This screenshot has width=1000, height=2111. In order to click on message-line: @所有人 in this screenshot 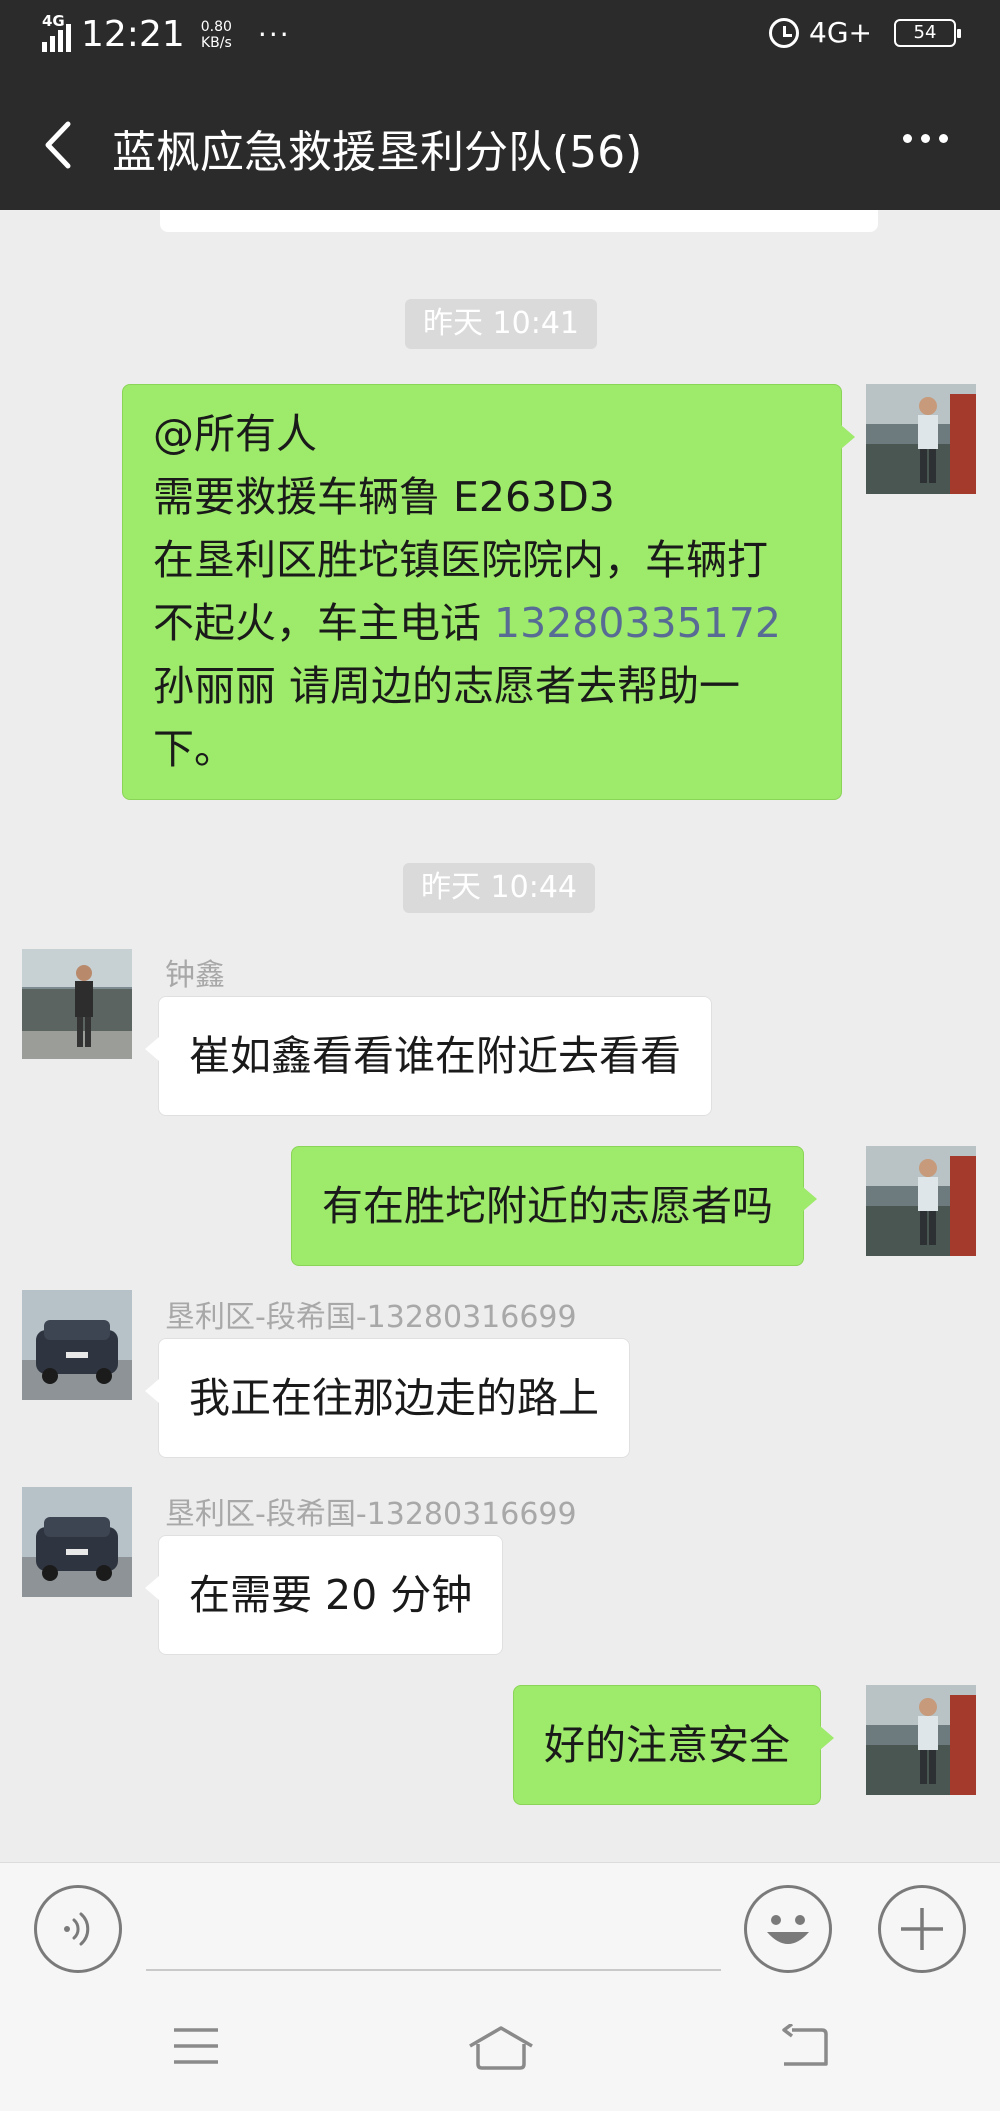, I will do `click(235, 434)`.